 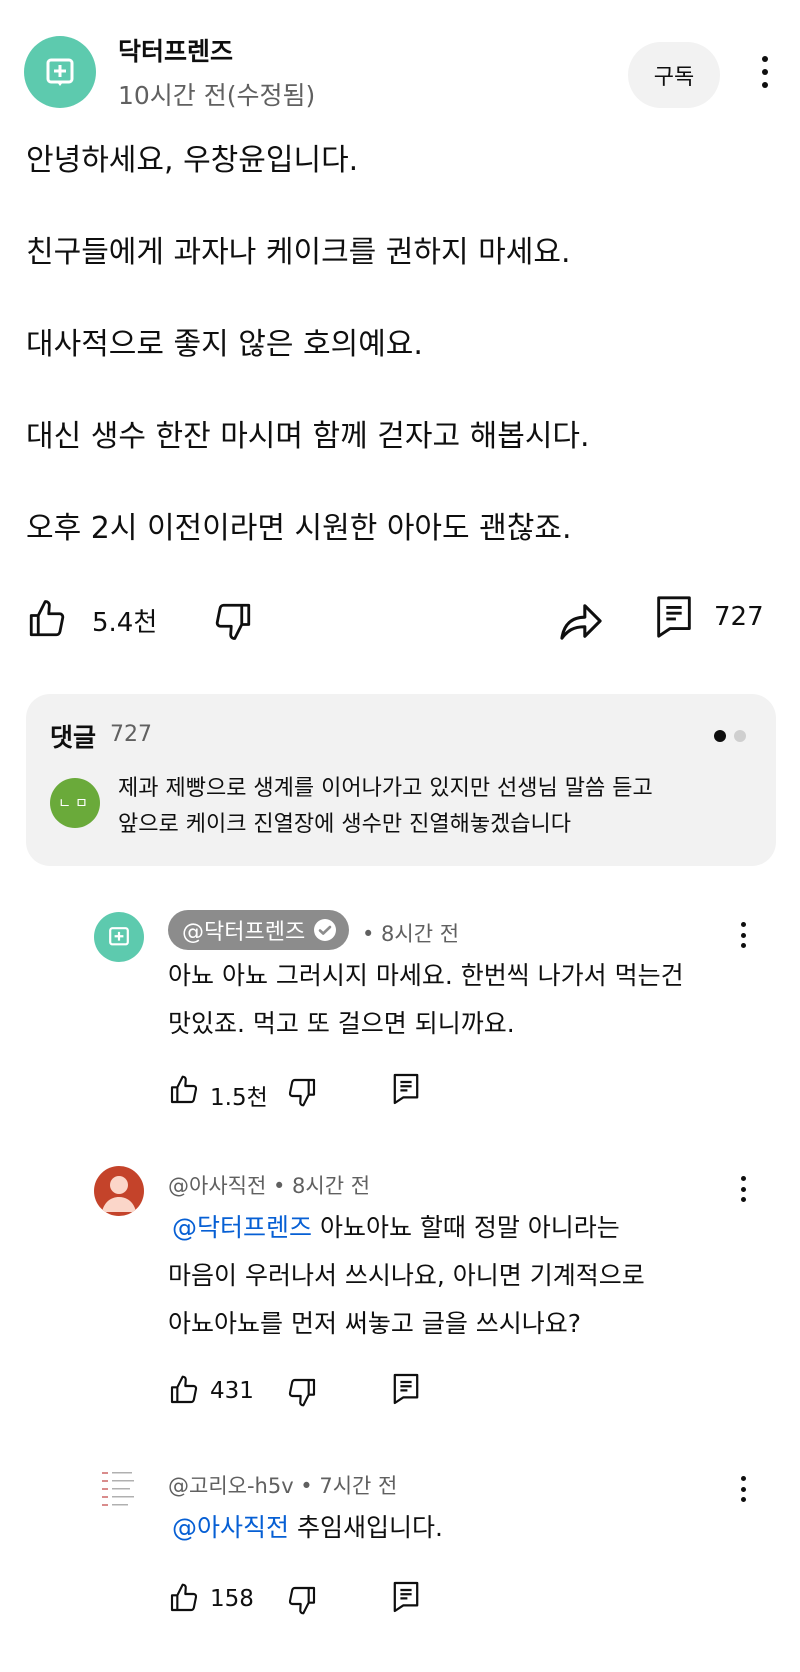 I want to click on reply-text: 추임새입니다., so click(x=366, y=1527).